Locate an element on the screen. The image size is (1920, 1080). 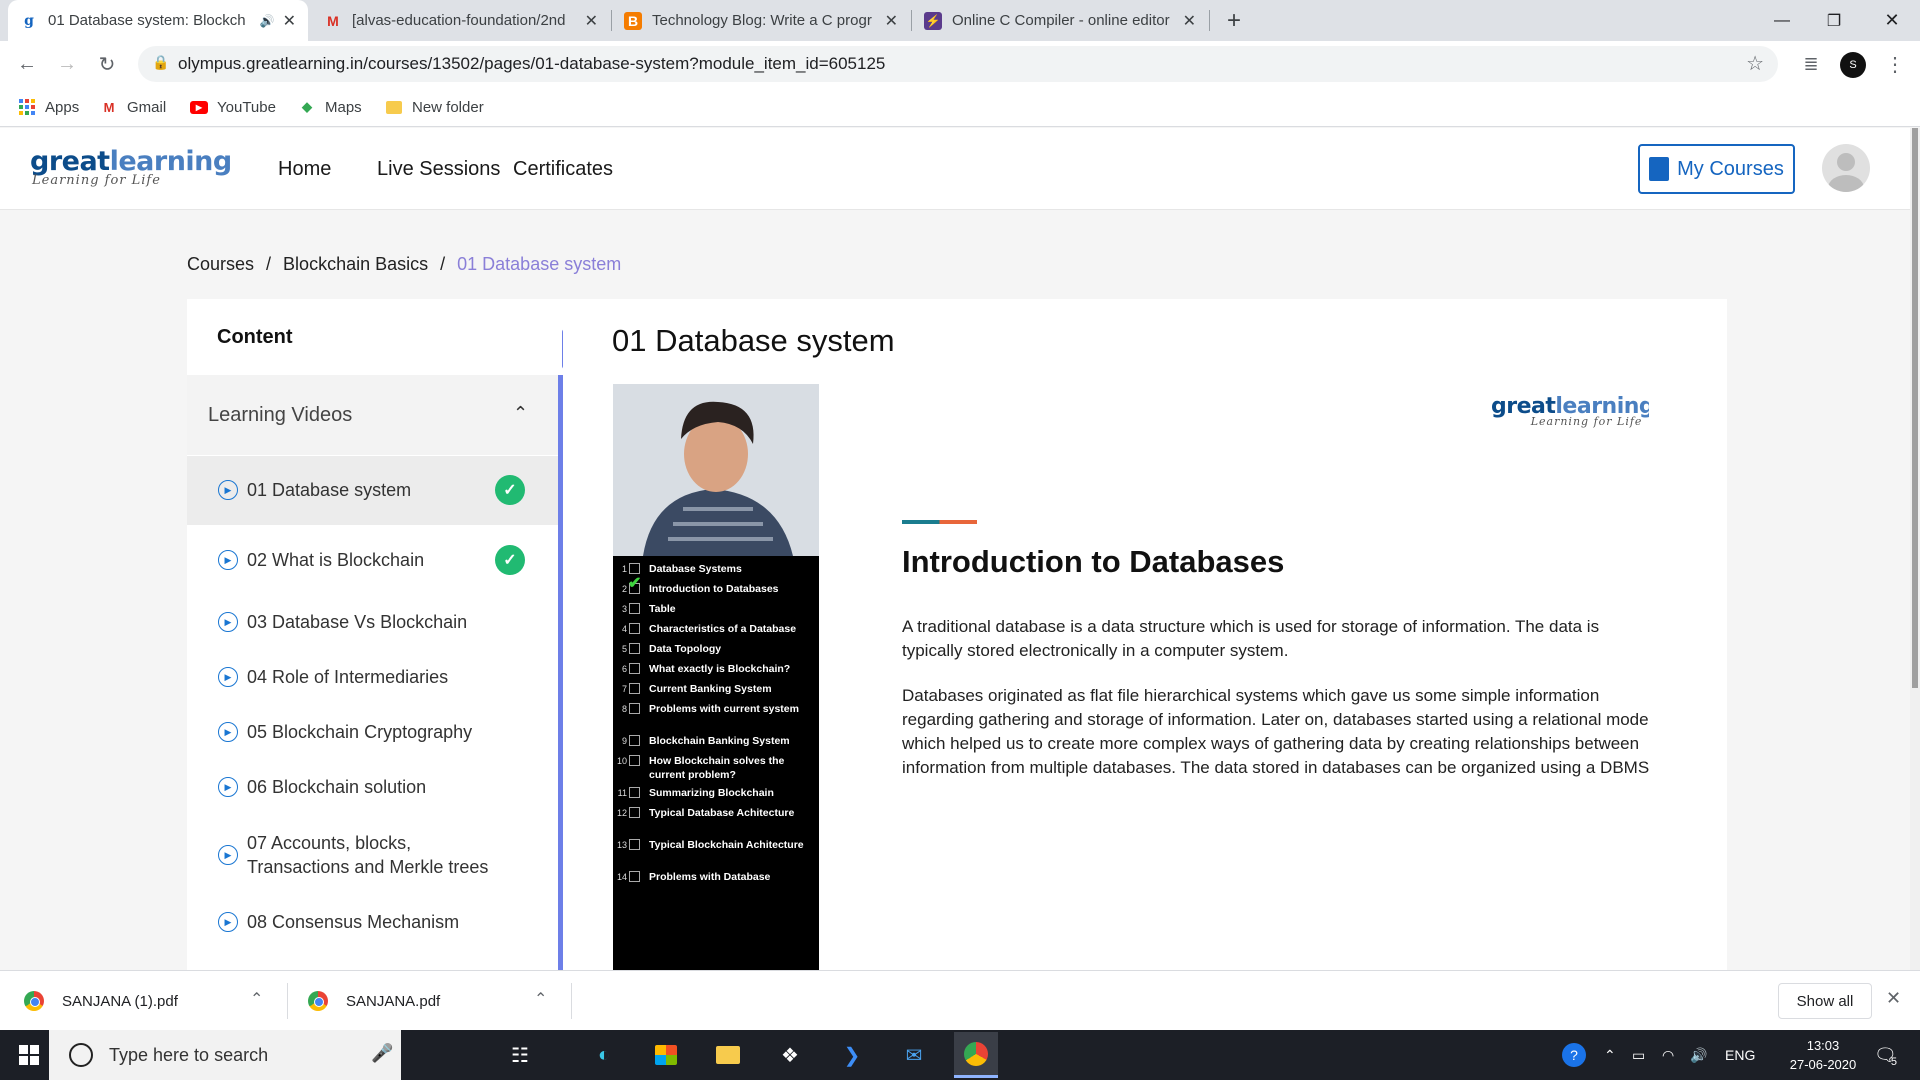
help-icon: ? is located at coordinates (1574, 1055).